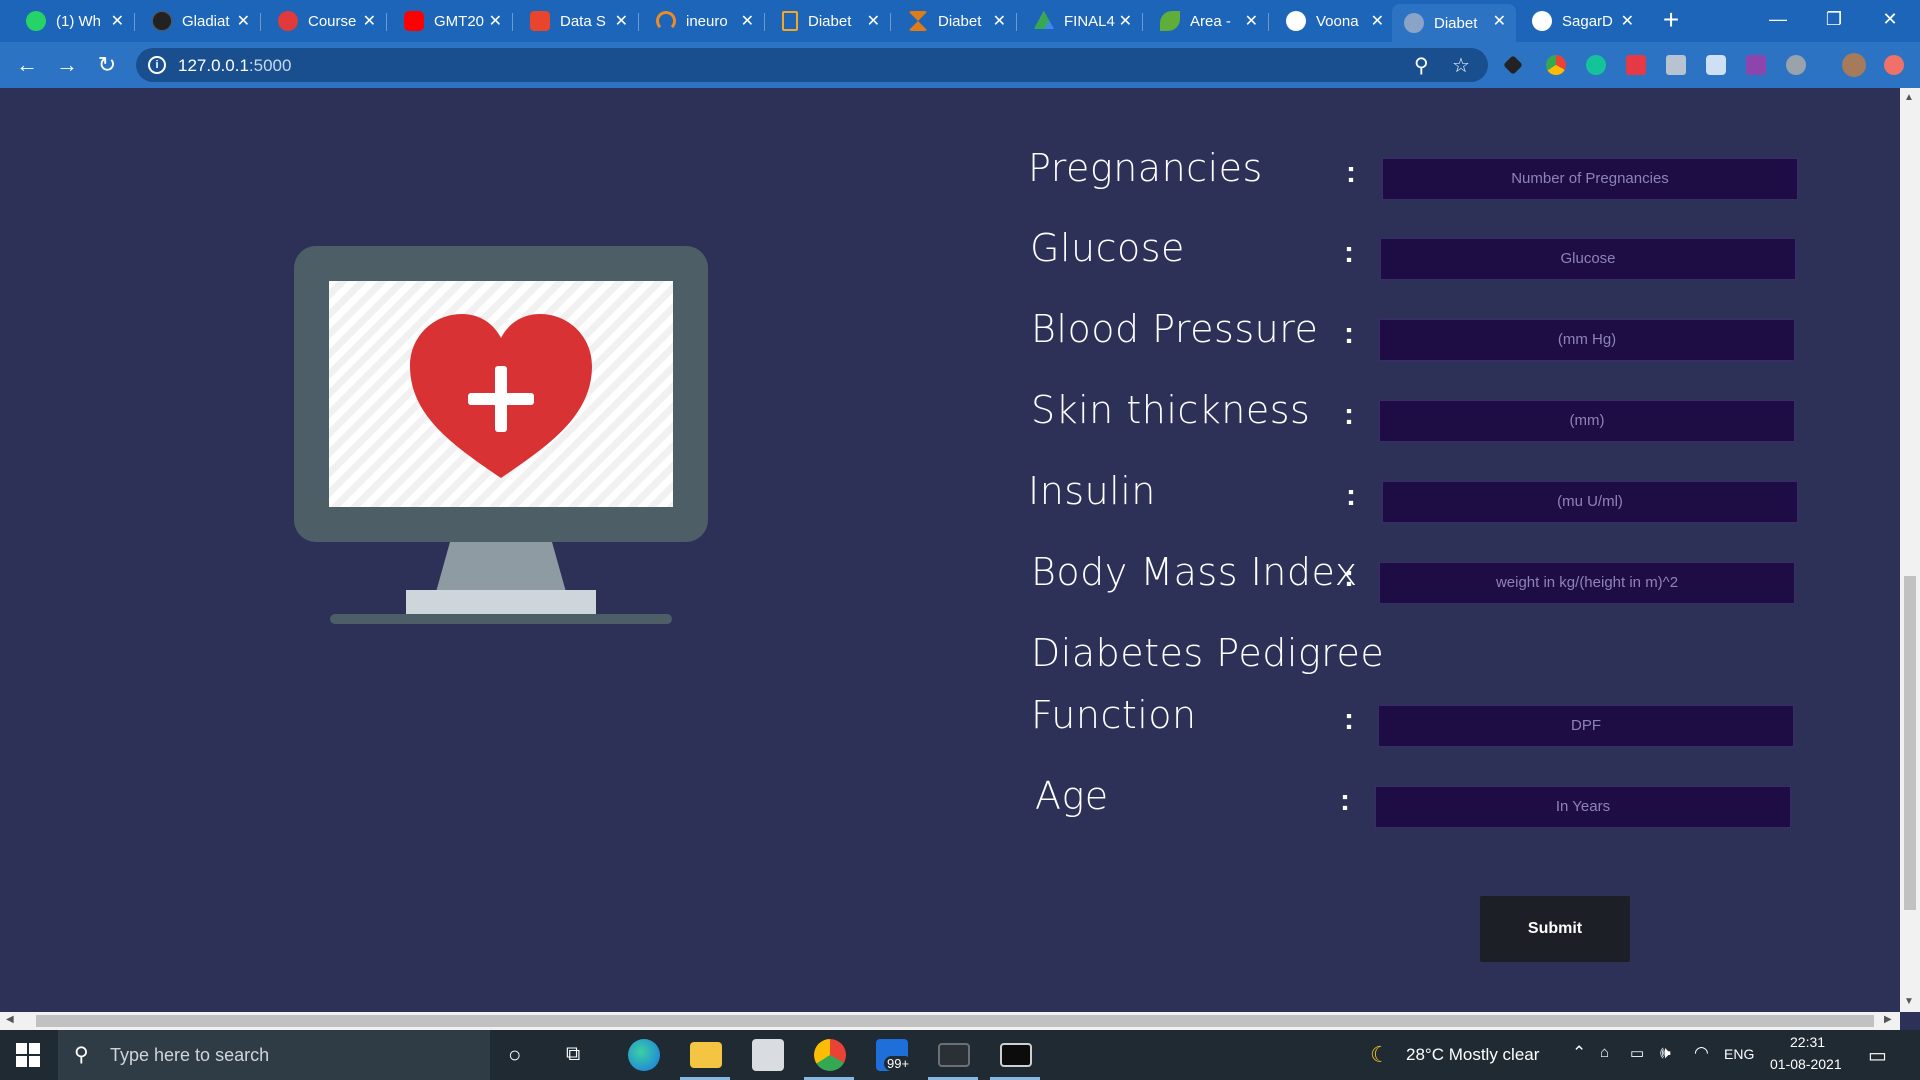 Image resolution: width=1920 pixels, height=1080 pixels. I want to click on network-device-icon: ⌂, so click(1604, 1052).